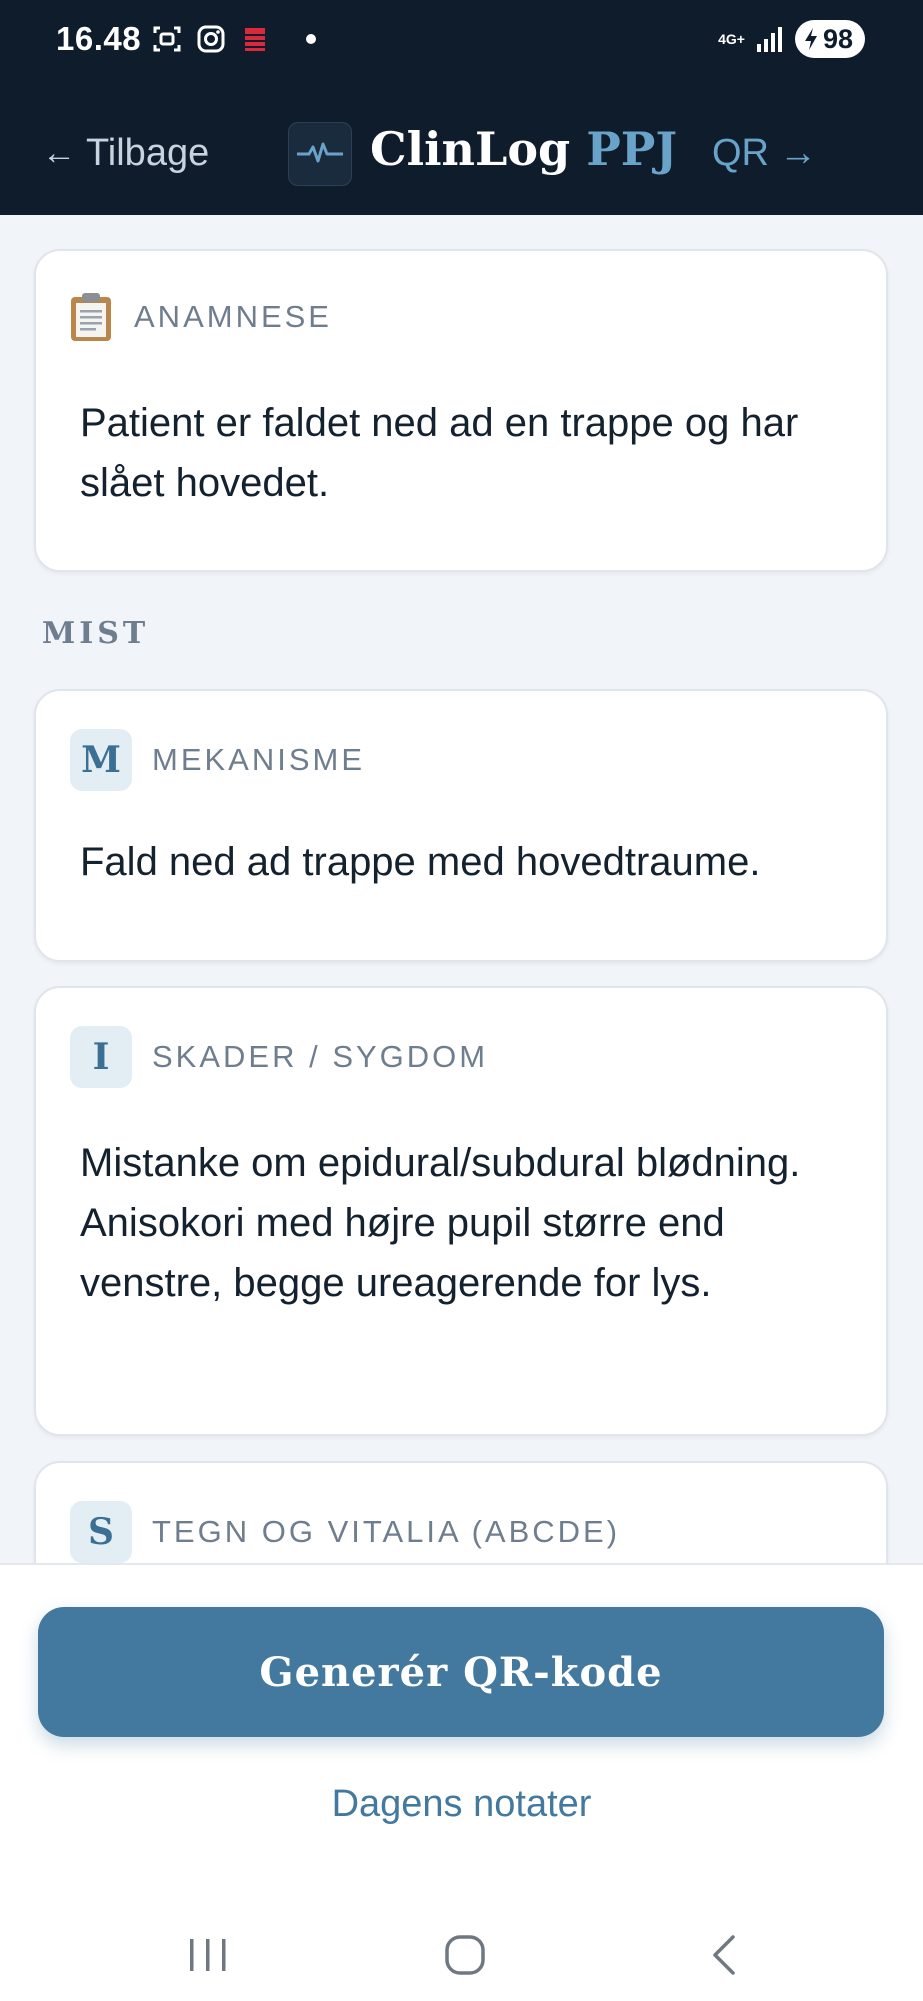 The width and height of the screenshot is (923, 2001). I want to click on mist-card-label: SKADER / SYGDOM, so click(320, 1056).